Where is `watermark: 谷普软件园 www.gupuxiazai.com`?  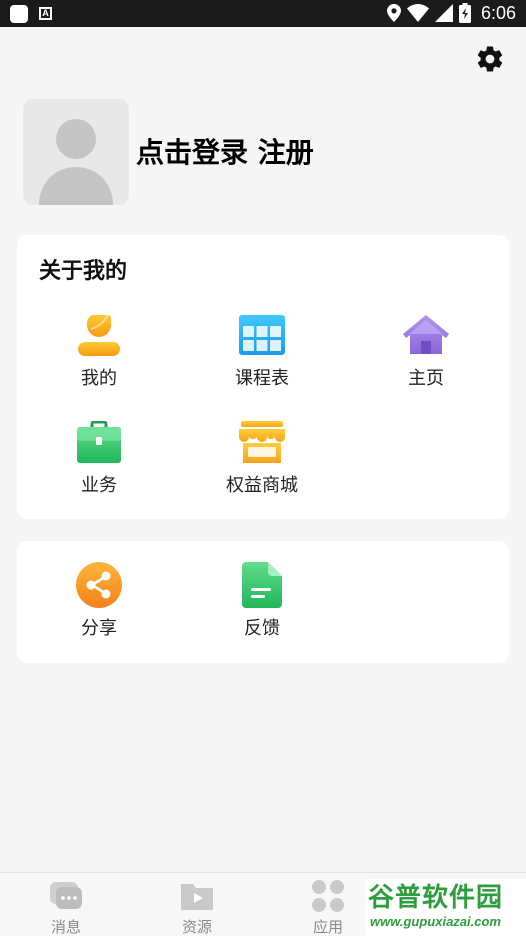
watermark: 谷普软件园 www.gupuxiazai.com is located at coordinates (446, 907).